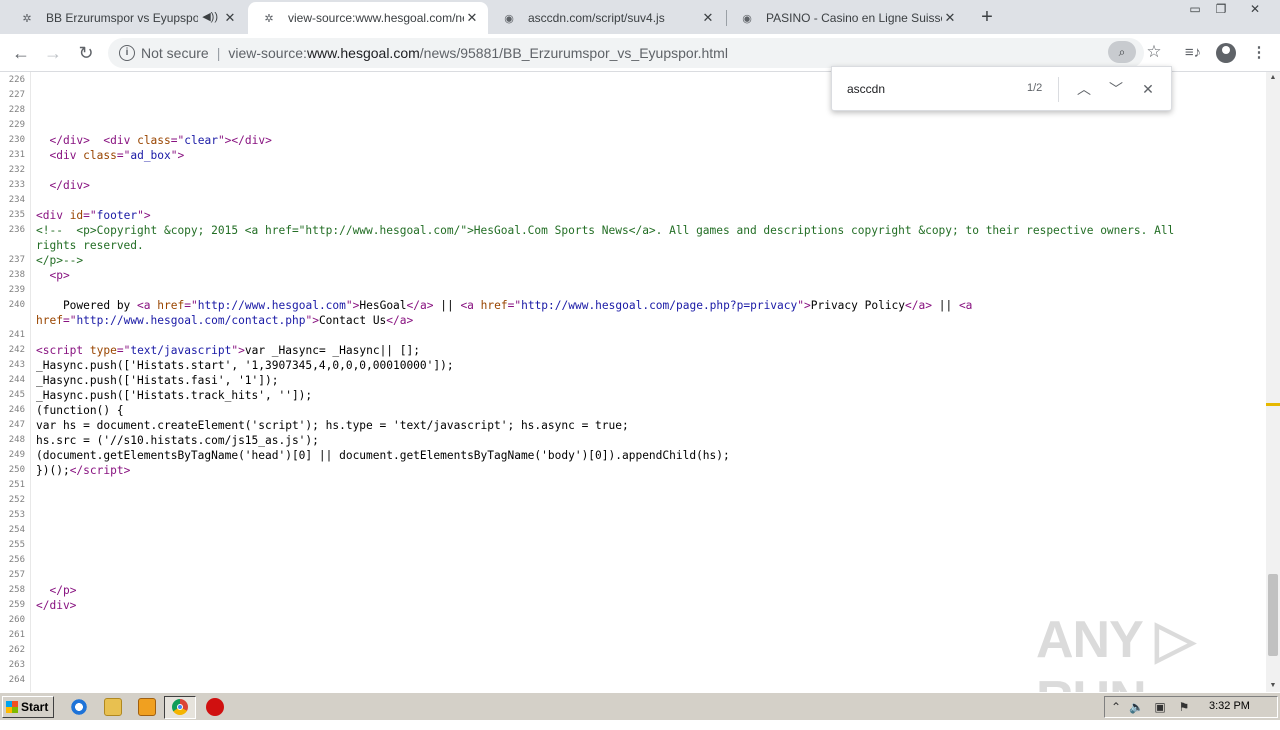 This screenshot has width=1280, height=730. What do you see at coordinates (16, 260) in the screenshot?
I see `line-number: 237` at bounding box center [16, 260].